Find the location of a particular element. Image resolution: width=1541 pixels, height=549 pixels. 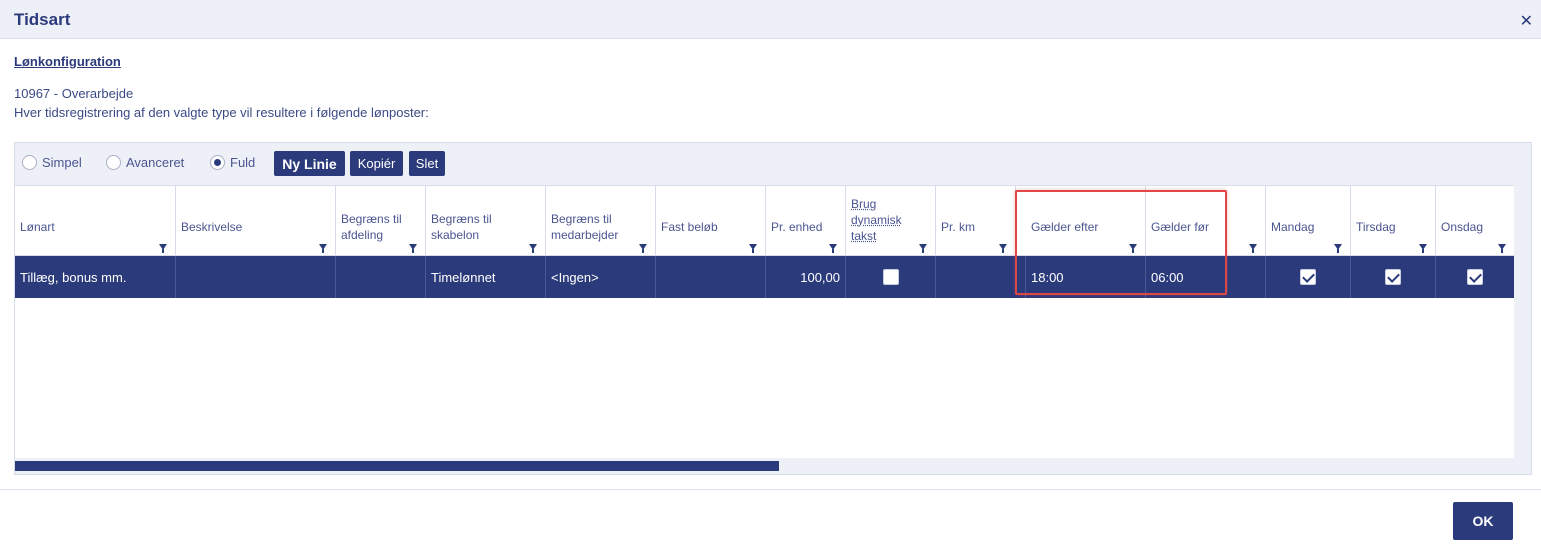

radio-avanceret-label: Avanceret is located at coordinates (155, 162).